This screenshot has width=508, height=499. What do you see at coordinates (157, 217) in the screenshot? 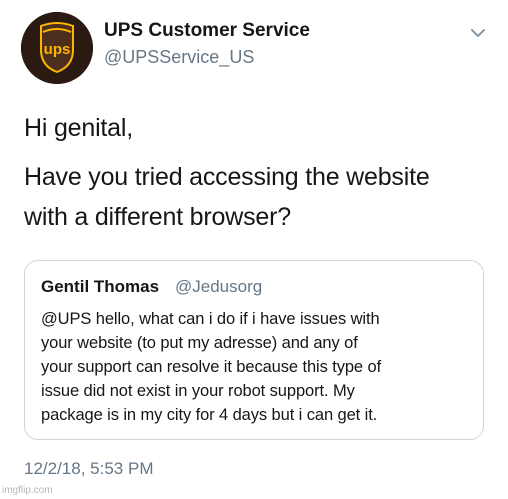
I see `tweet-text-line: with a different browser?` at bounding box center [157, 217].